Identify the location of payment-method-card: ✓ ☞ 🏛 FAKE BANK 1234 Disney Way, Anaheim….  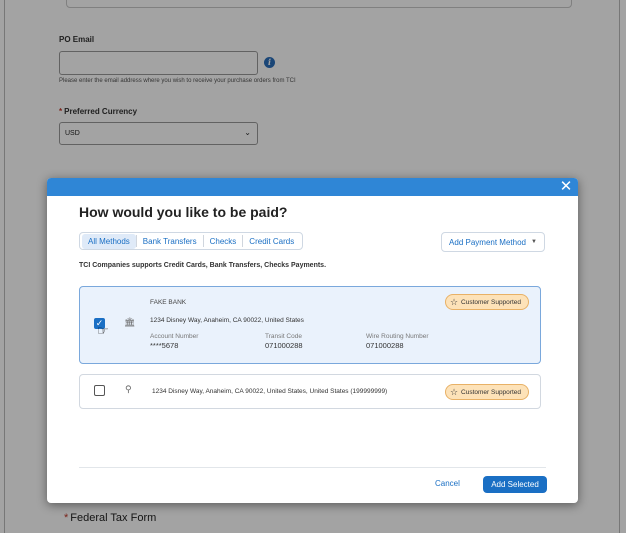
(310, 325).